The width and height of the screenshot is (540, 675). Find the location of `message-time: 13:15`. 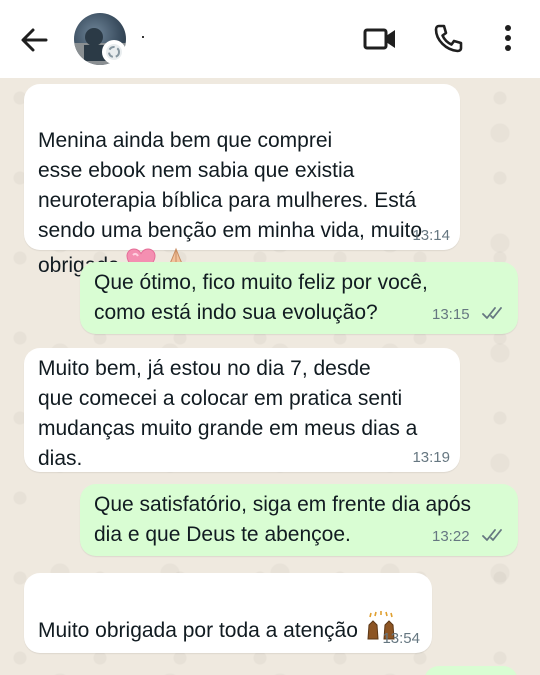

message-time: 13:15 is located at coordinates (451, 314).